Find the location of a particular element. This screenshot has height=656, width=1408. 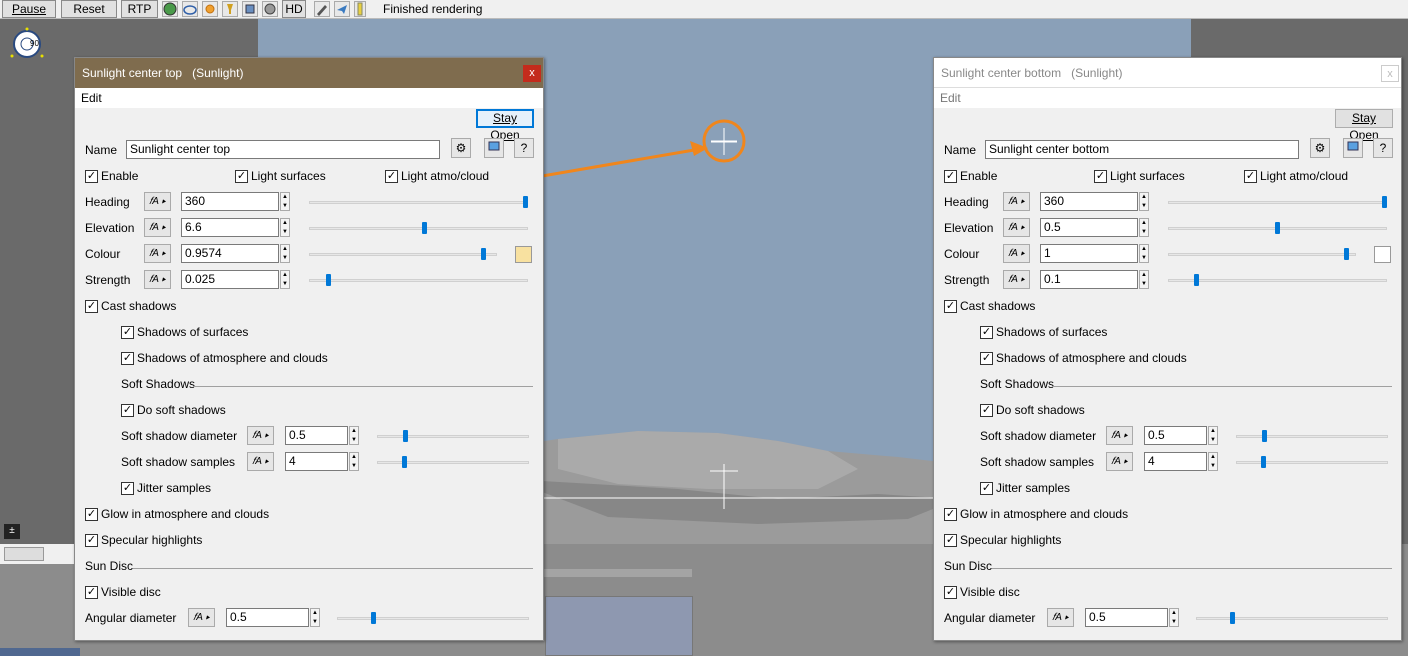

soft-shadow-samples-spinner: ▲ ▼ is located at coordinates (354, 461).